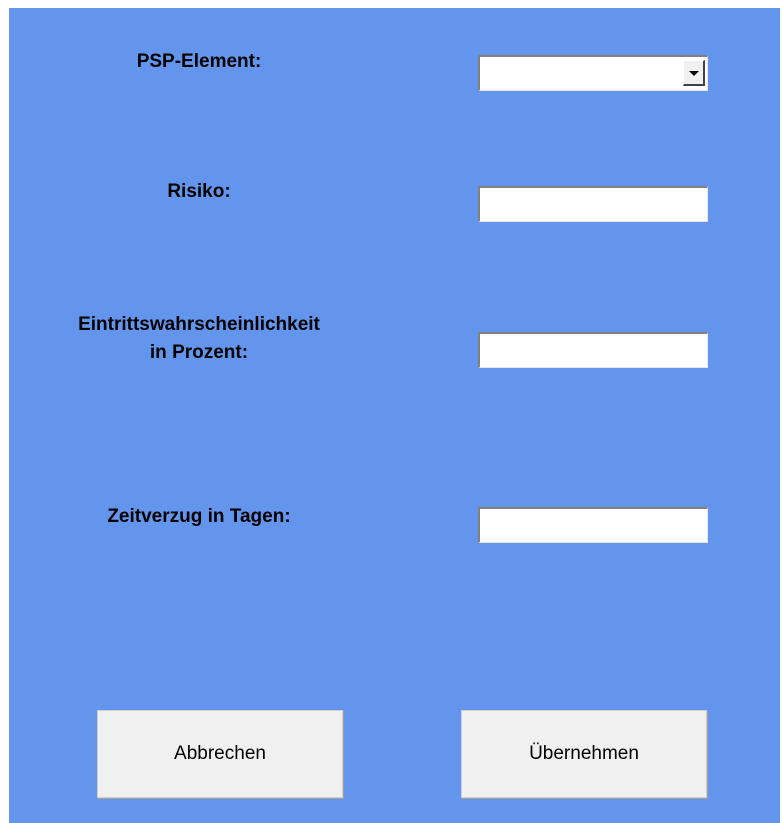 This screenshot has height=823, width=782. I want to click on apply-button: Übernehmen, so click(584, 754).